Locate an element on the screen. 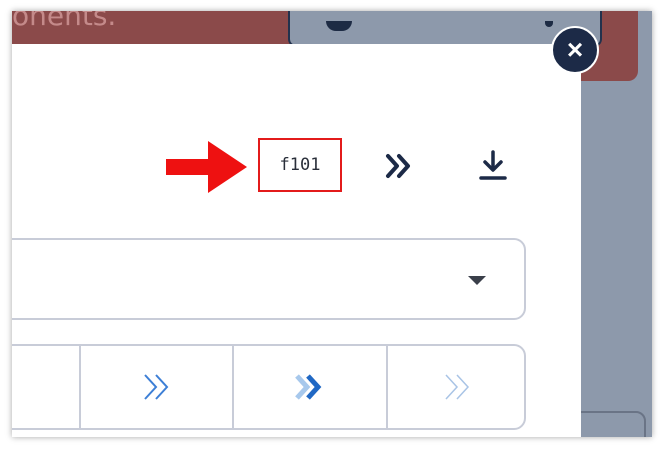  background-card is located at coordinates (609, 424).